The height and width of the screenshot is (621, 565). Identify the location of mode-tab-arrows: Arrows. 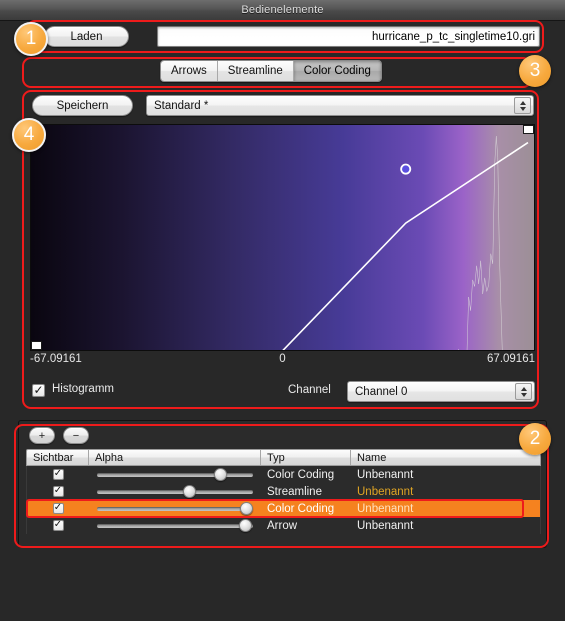
(189, 71).